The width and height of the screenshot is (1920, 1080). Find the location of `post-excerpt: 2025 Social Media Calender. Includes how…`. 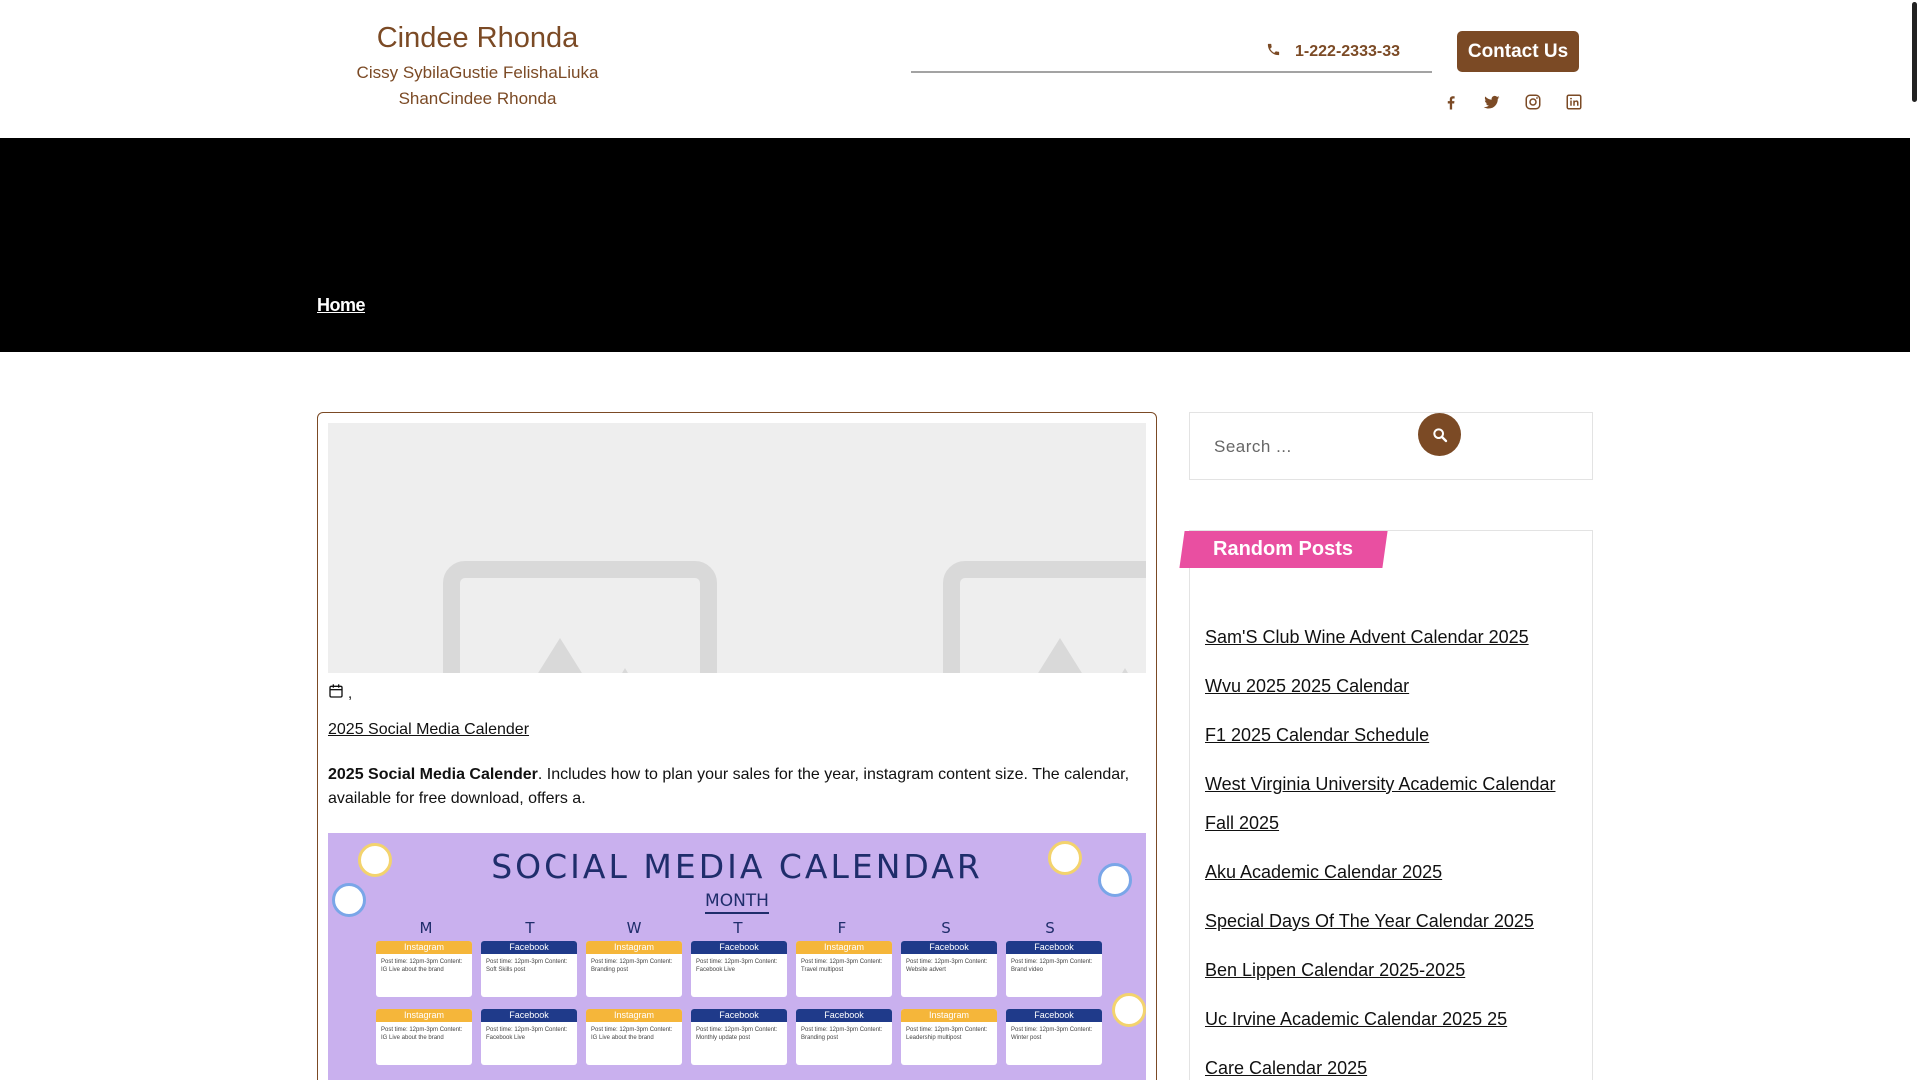

post-excerpt: 2025 Social Media Calender. Includes how… is located at coordinates (738, 787).